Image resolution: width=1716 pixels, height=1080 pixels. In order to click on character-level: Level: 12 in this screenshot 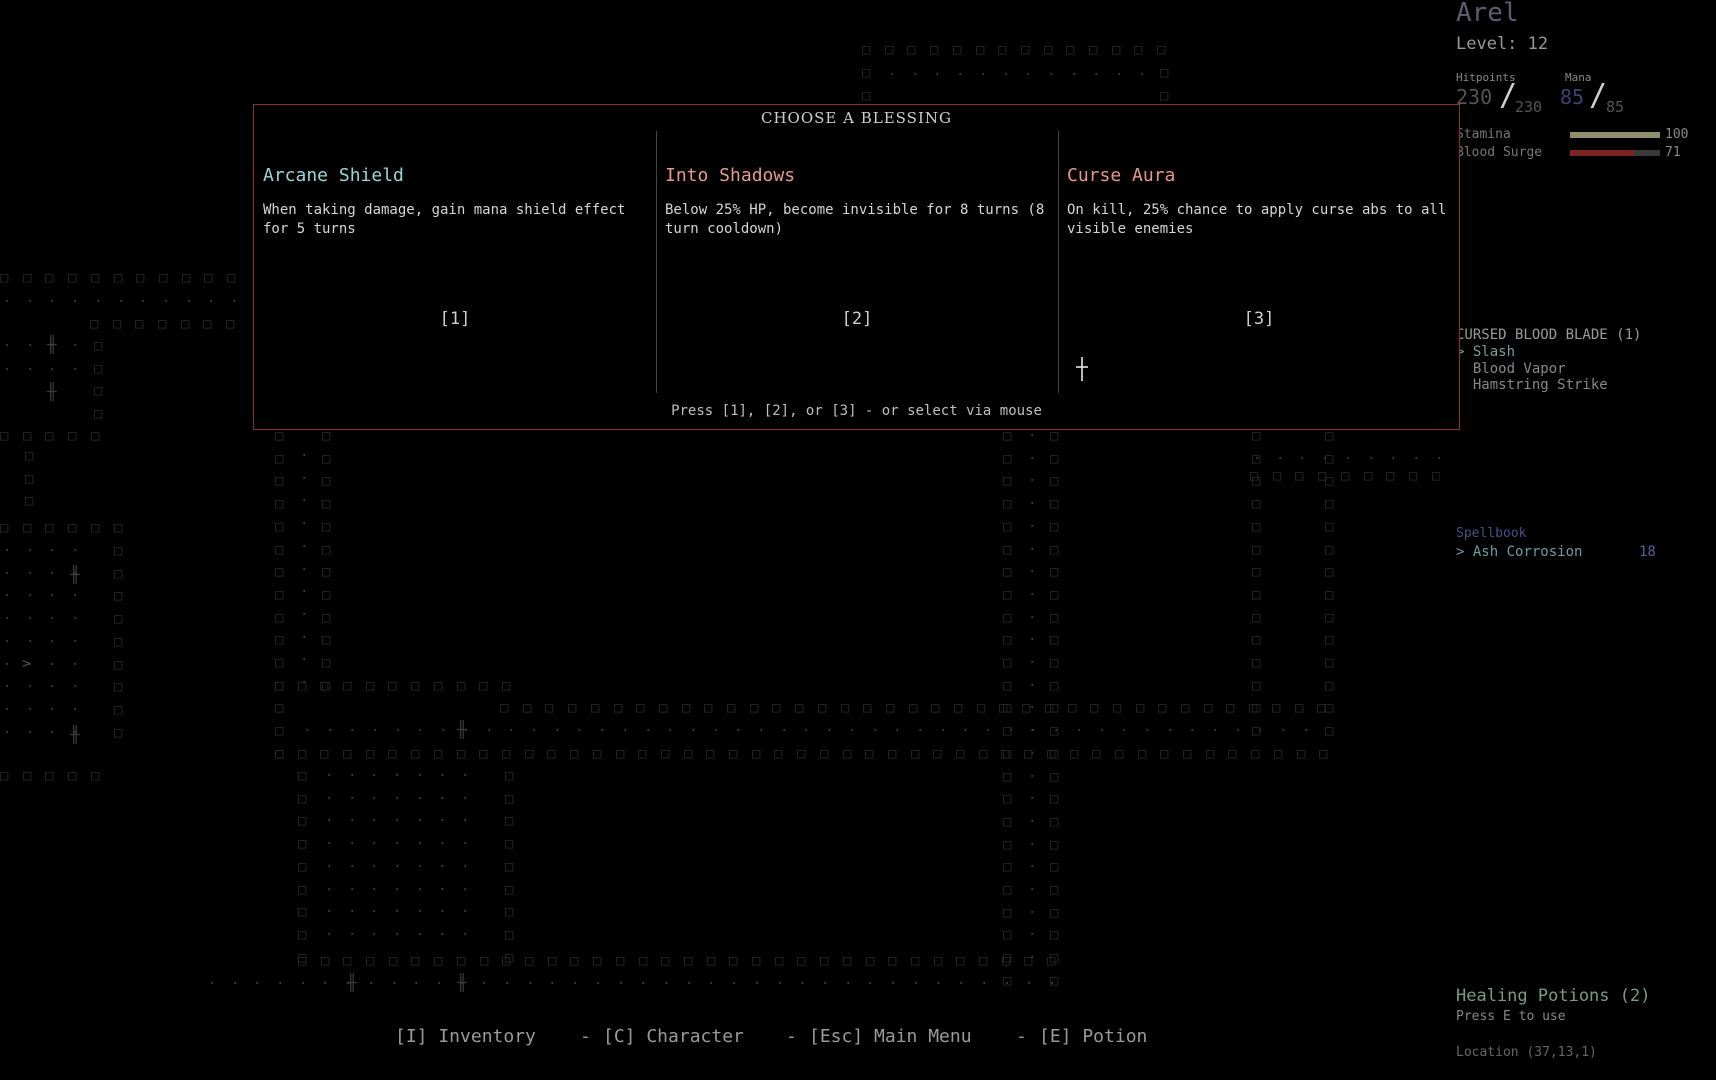, I will do `click(1502, 44)`.